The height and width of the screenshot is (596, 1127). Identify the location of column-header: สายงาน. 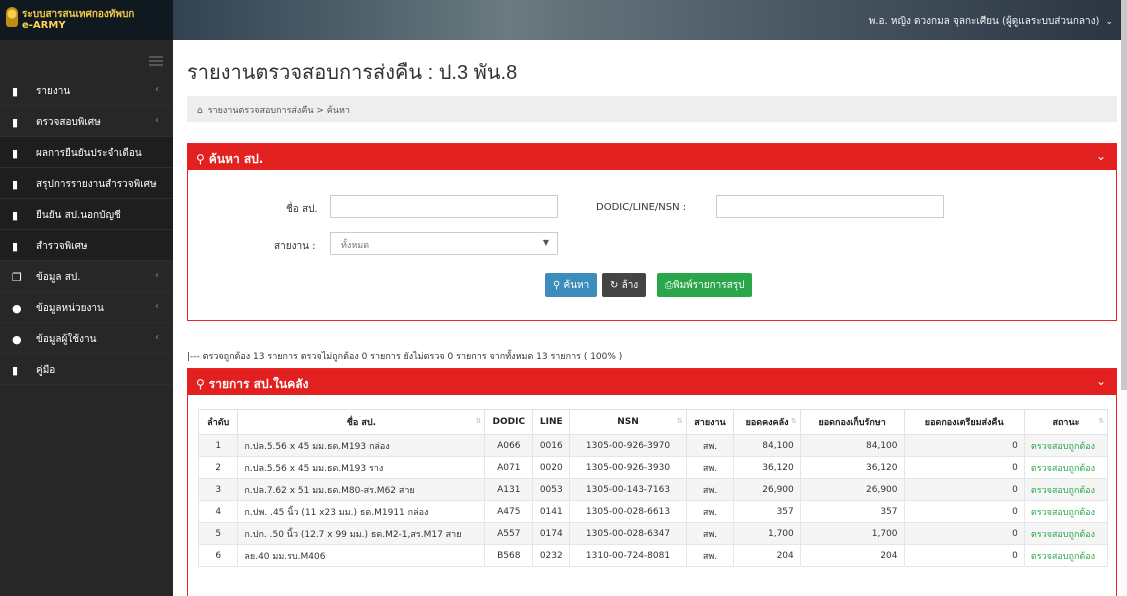
(710, 422).